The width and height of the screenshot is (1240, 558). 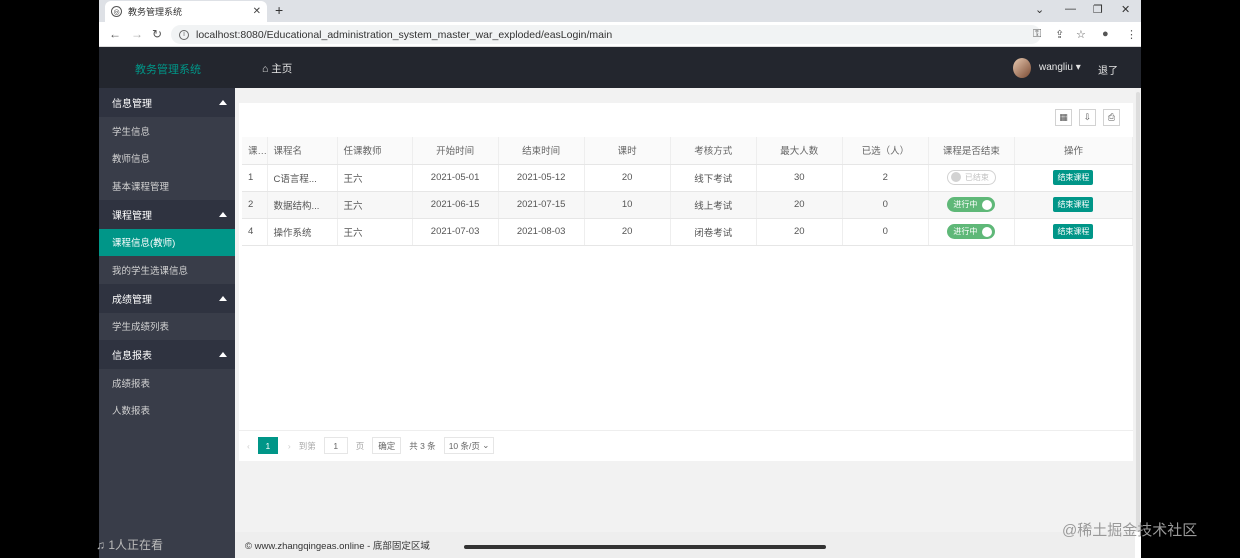 I want to click on goto-page-input: 1, so click(x=335, y=445).